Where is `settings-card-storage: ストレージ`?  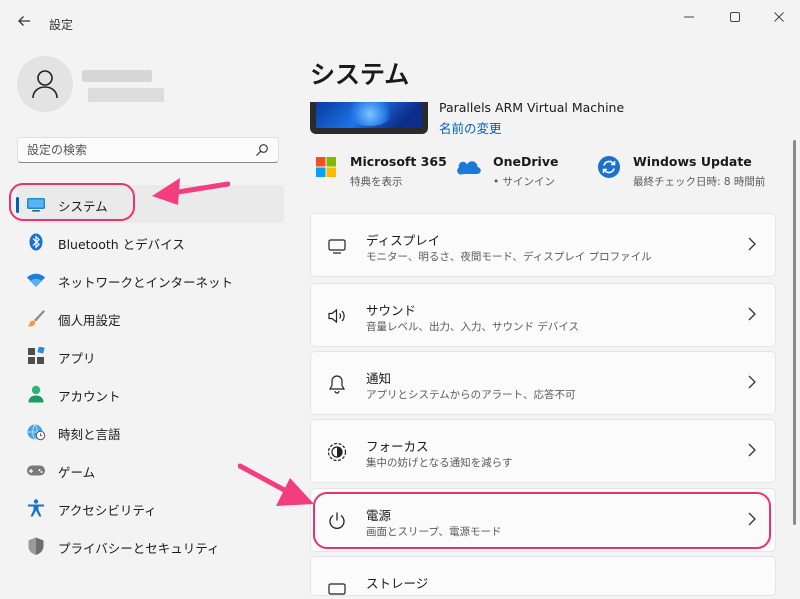 settings-card-storage: ストレージ is located at coordinates (543, 576).